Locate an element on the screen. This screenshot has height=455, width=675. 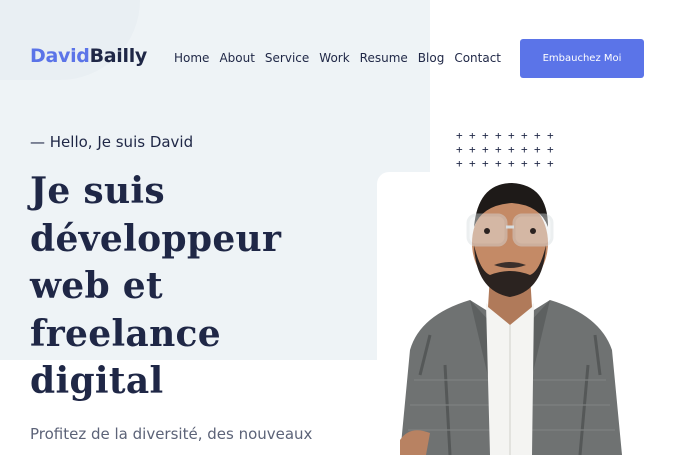
plus-pattern-icon: + + + + + + + + + + + + + + + + + + + + + + + + is located at coordinates (508, 150).